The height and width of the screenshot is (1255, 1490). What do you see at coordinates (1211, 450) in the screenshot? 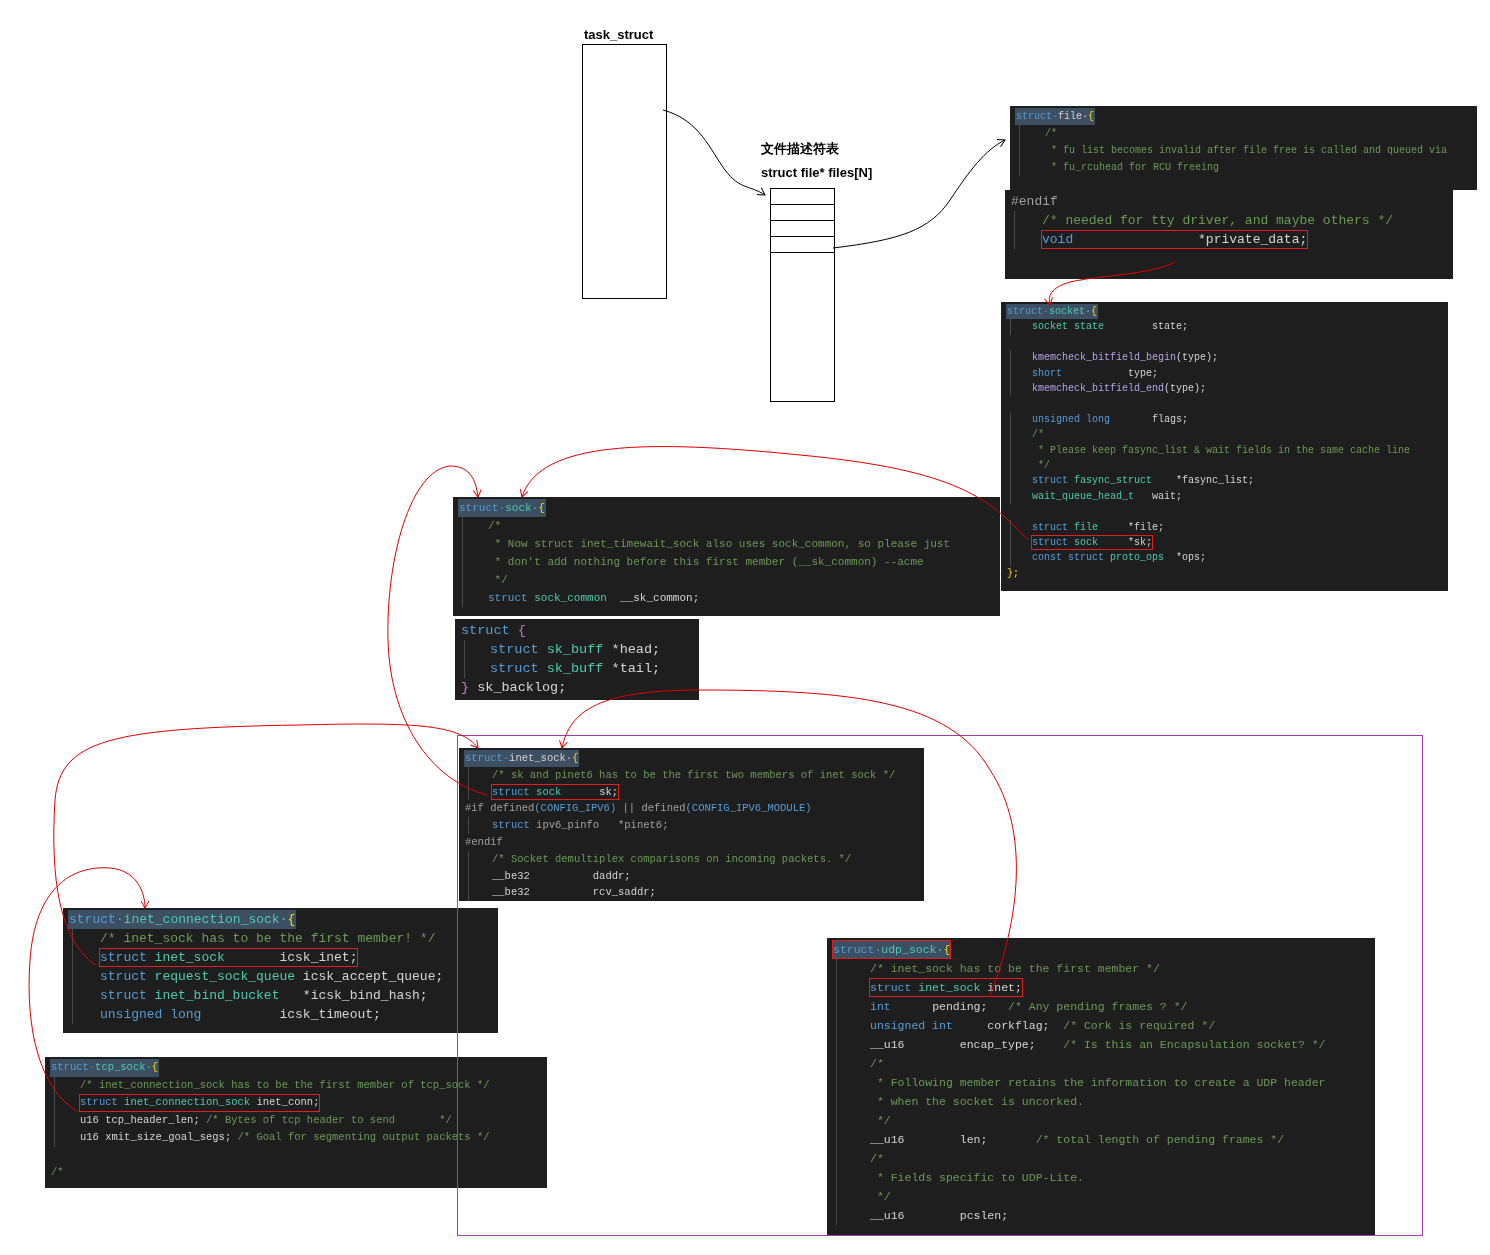
I see `code-line: * Please keep fasync_list & wait fields in the same cache line` at bounding box center [1211, 450].